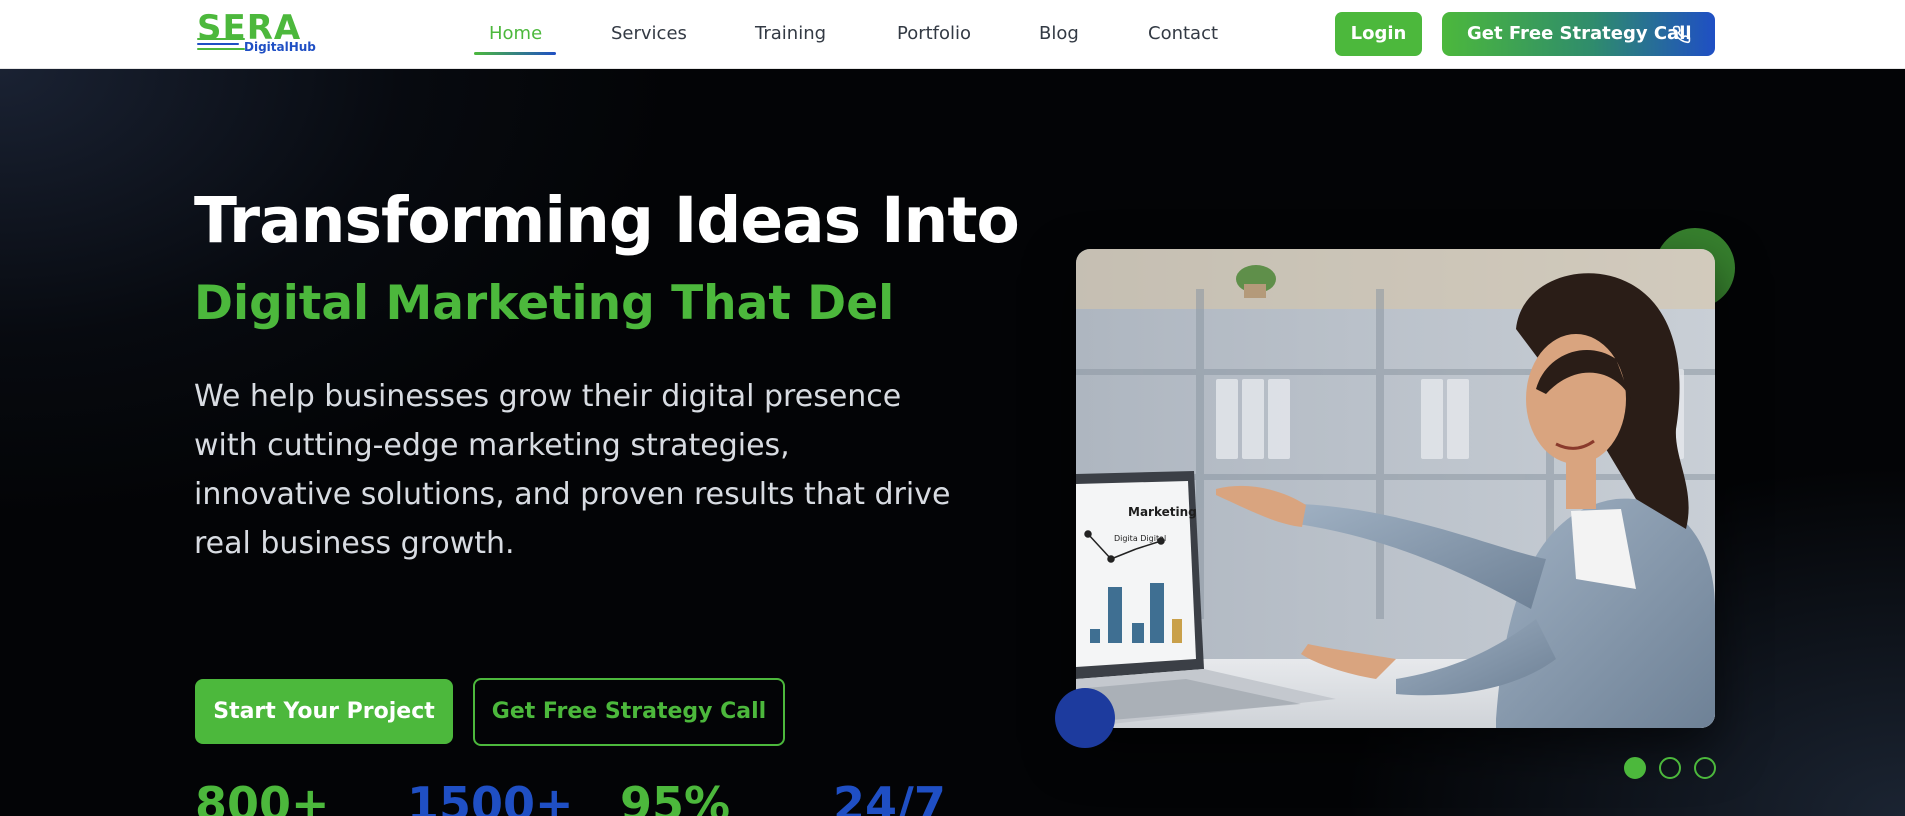 This screenshot has height=816, width=1905. I want to click on nav-strategy-call-label: Get Free Strategy Call, so click(1579, 33).